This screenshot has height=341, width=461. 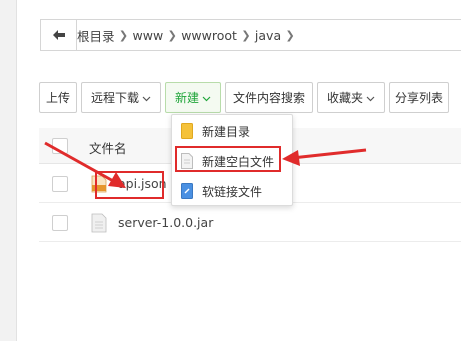 What do you see at coordinates (205, 164) in the screenshot?
I see `annotation-arrows` at bounding box center [205, 164].